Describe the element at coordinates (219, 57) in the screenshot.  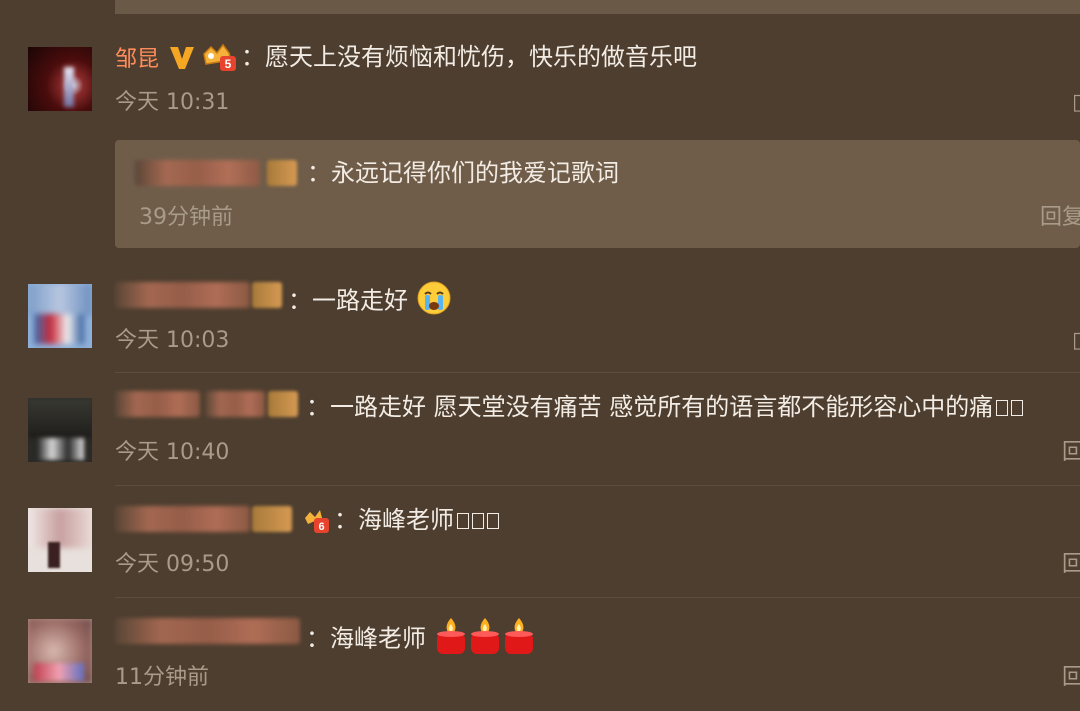
I see `vip-crown-icon: 5` at that location.